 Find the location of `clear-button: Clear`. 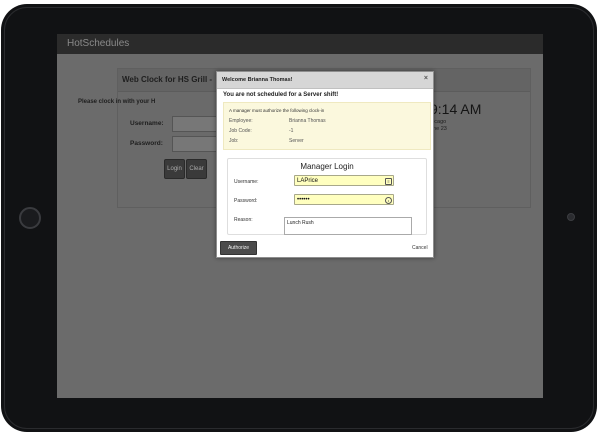

clear-button: Clear is located at coordinates (196, 169).